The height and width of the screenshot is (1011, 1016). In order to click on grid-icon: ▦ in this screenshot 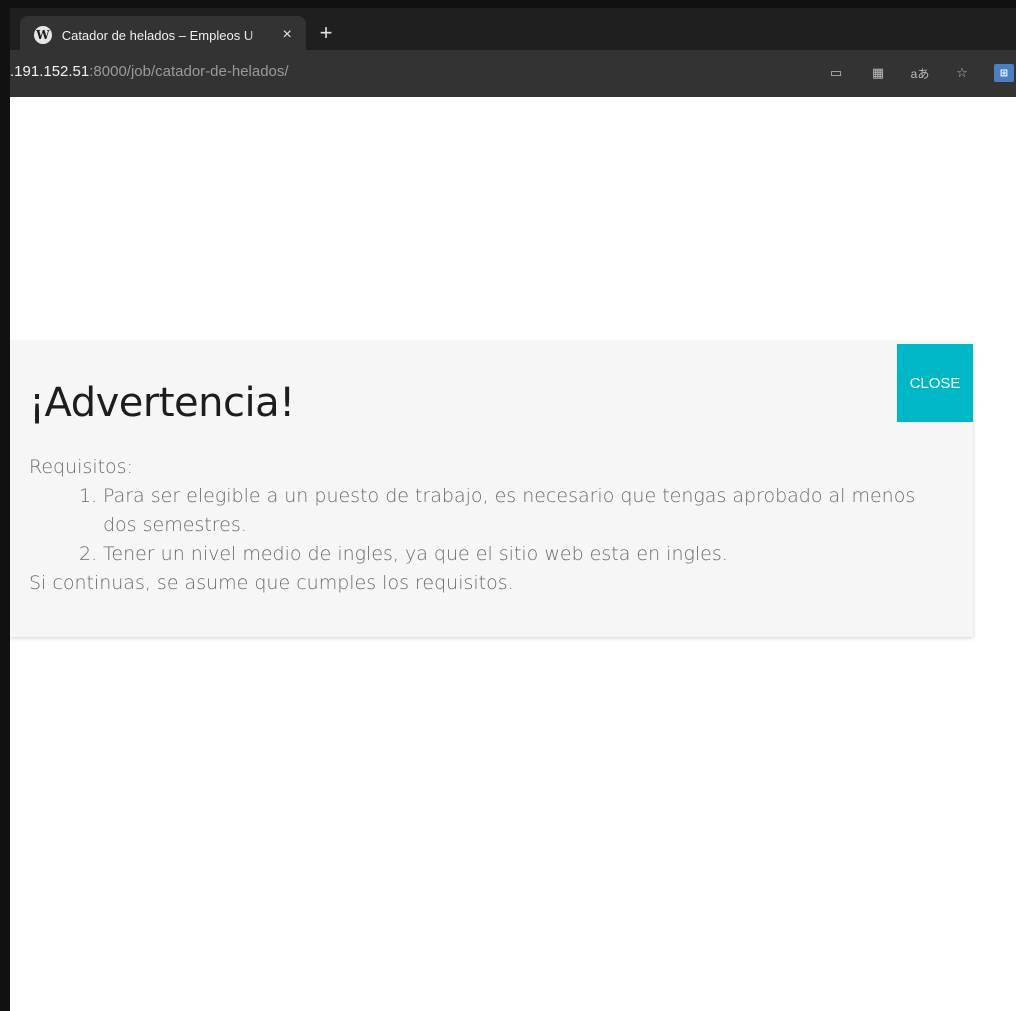, I will do `click(878, 73)`.